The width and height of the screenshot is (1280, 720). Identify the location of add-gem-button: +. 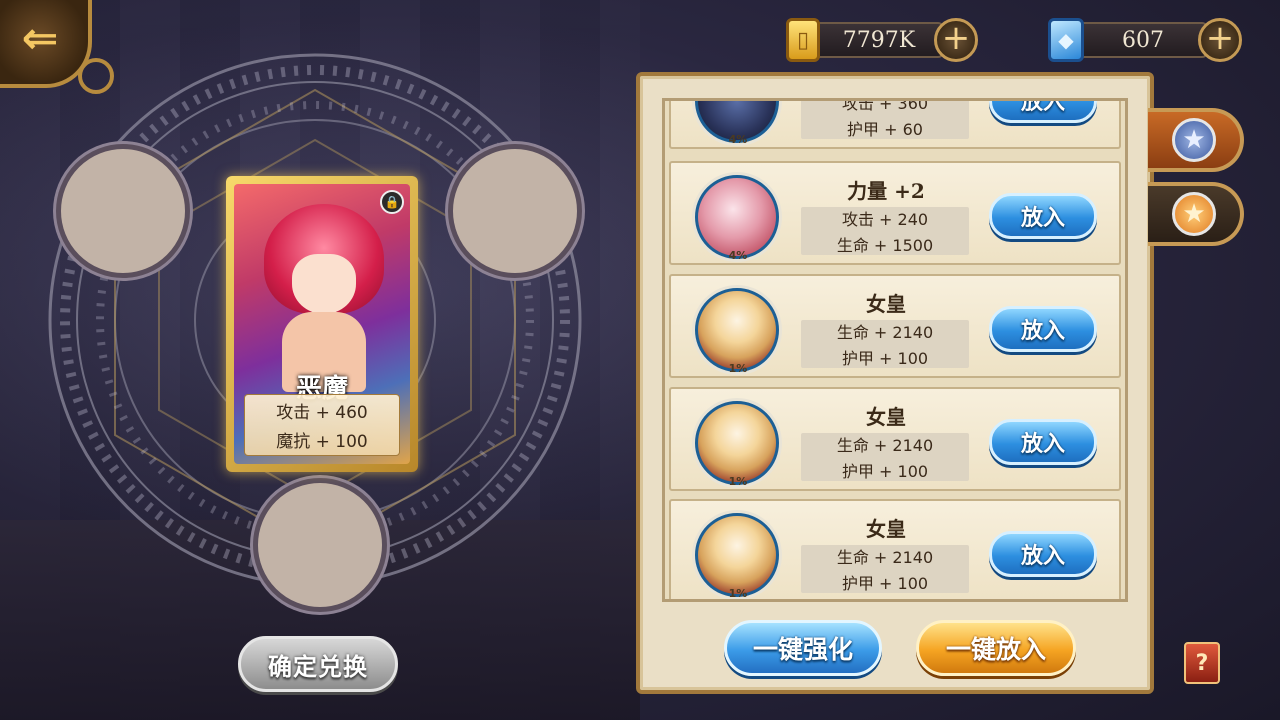
(1220, 40).